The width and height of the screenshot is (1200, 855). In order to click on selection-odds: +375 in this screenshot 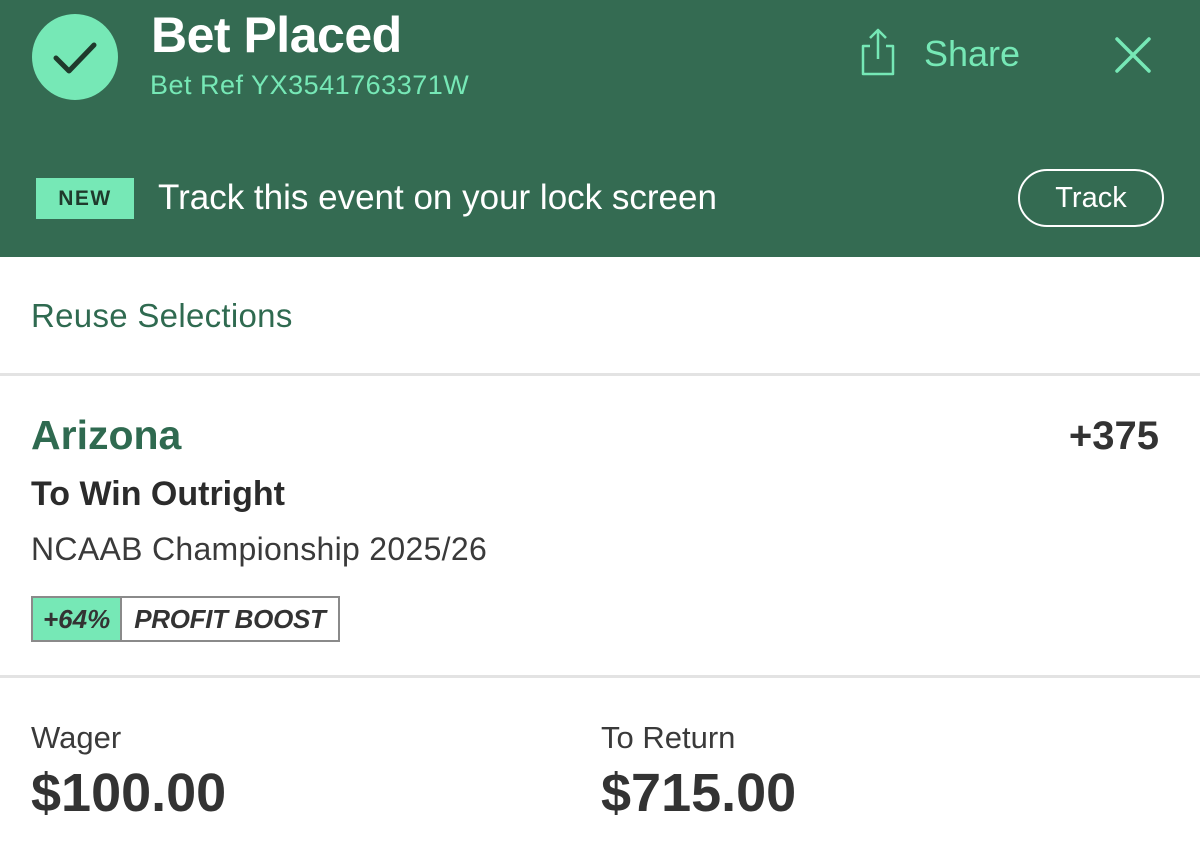, I will do `click(1113, 436)`.